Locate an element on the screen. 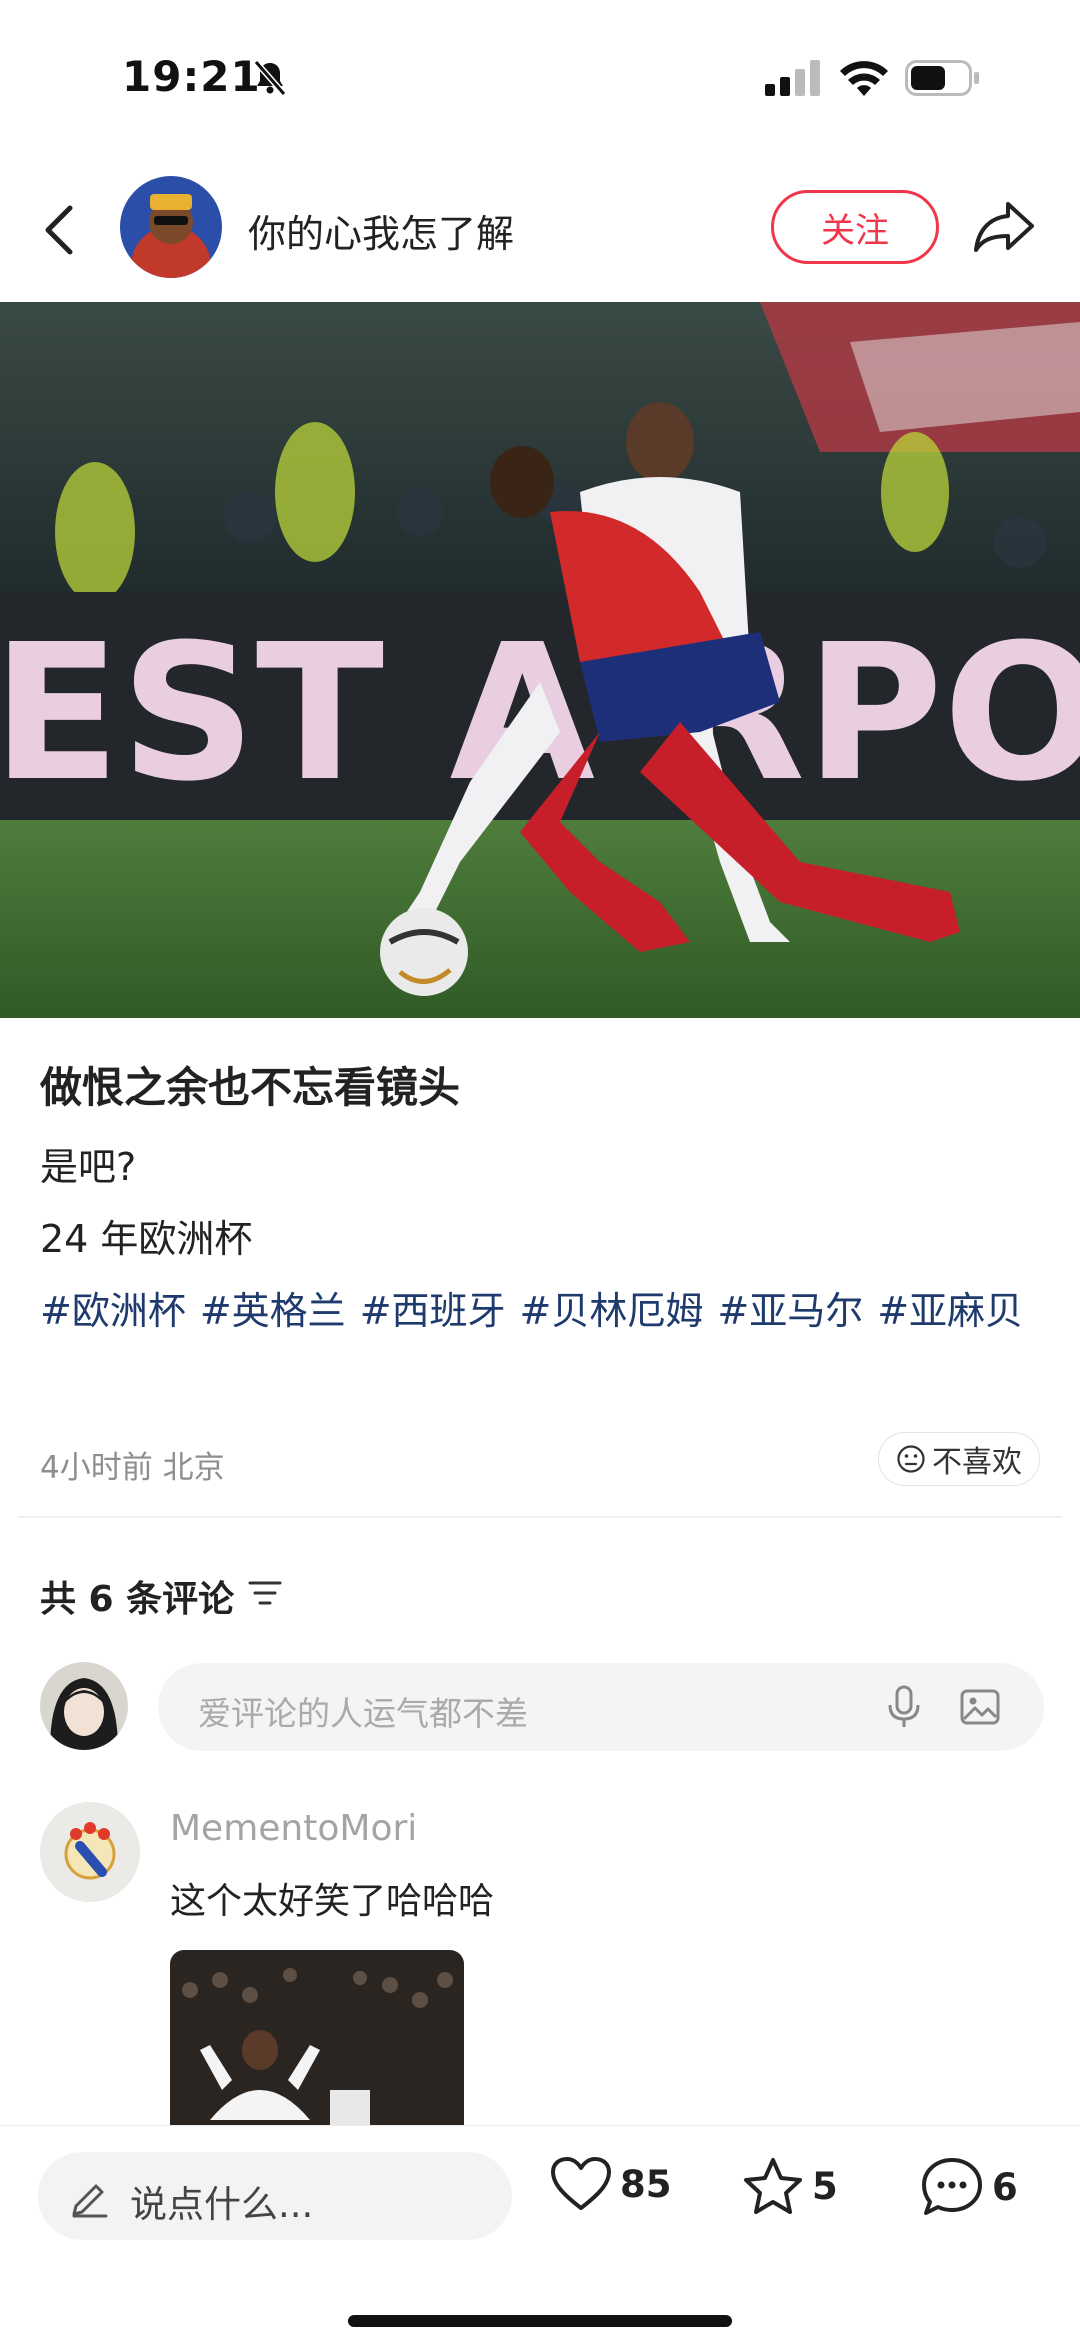  post-text-line: 是吧? is located at coordinates (88, 1167).